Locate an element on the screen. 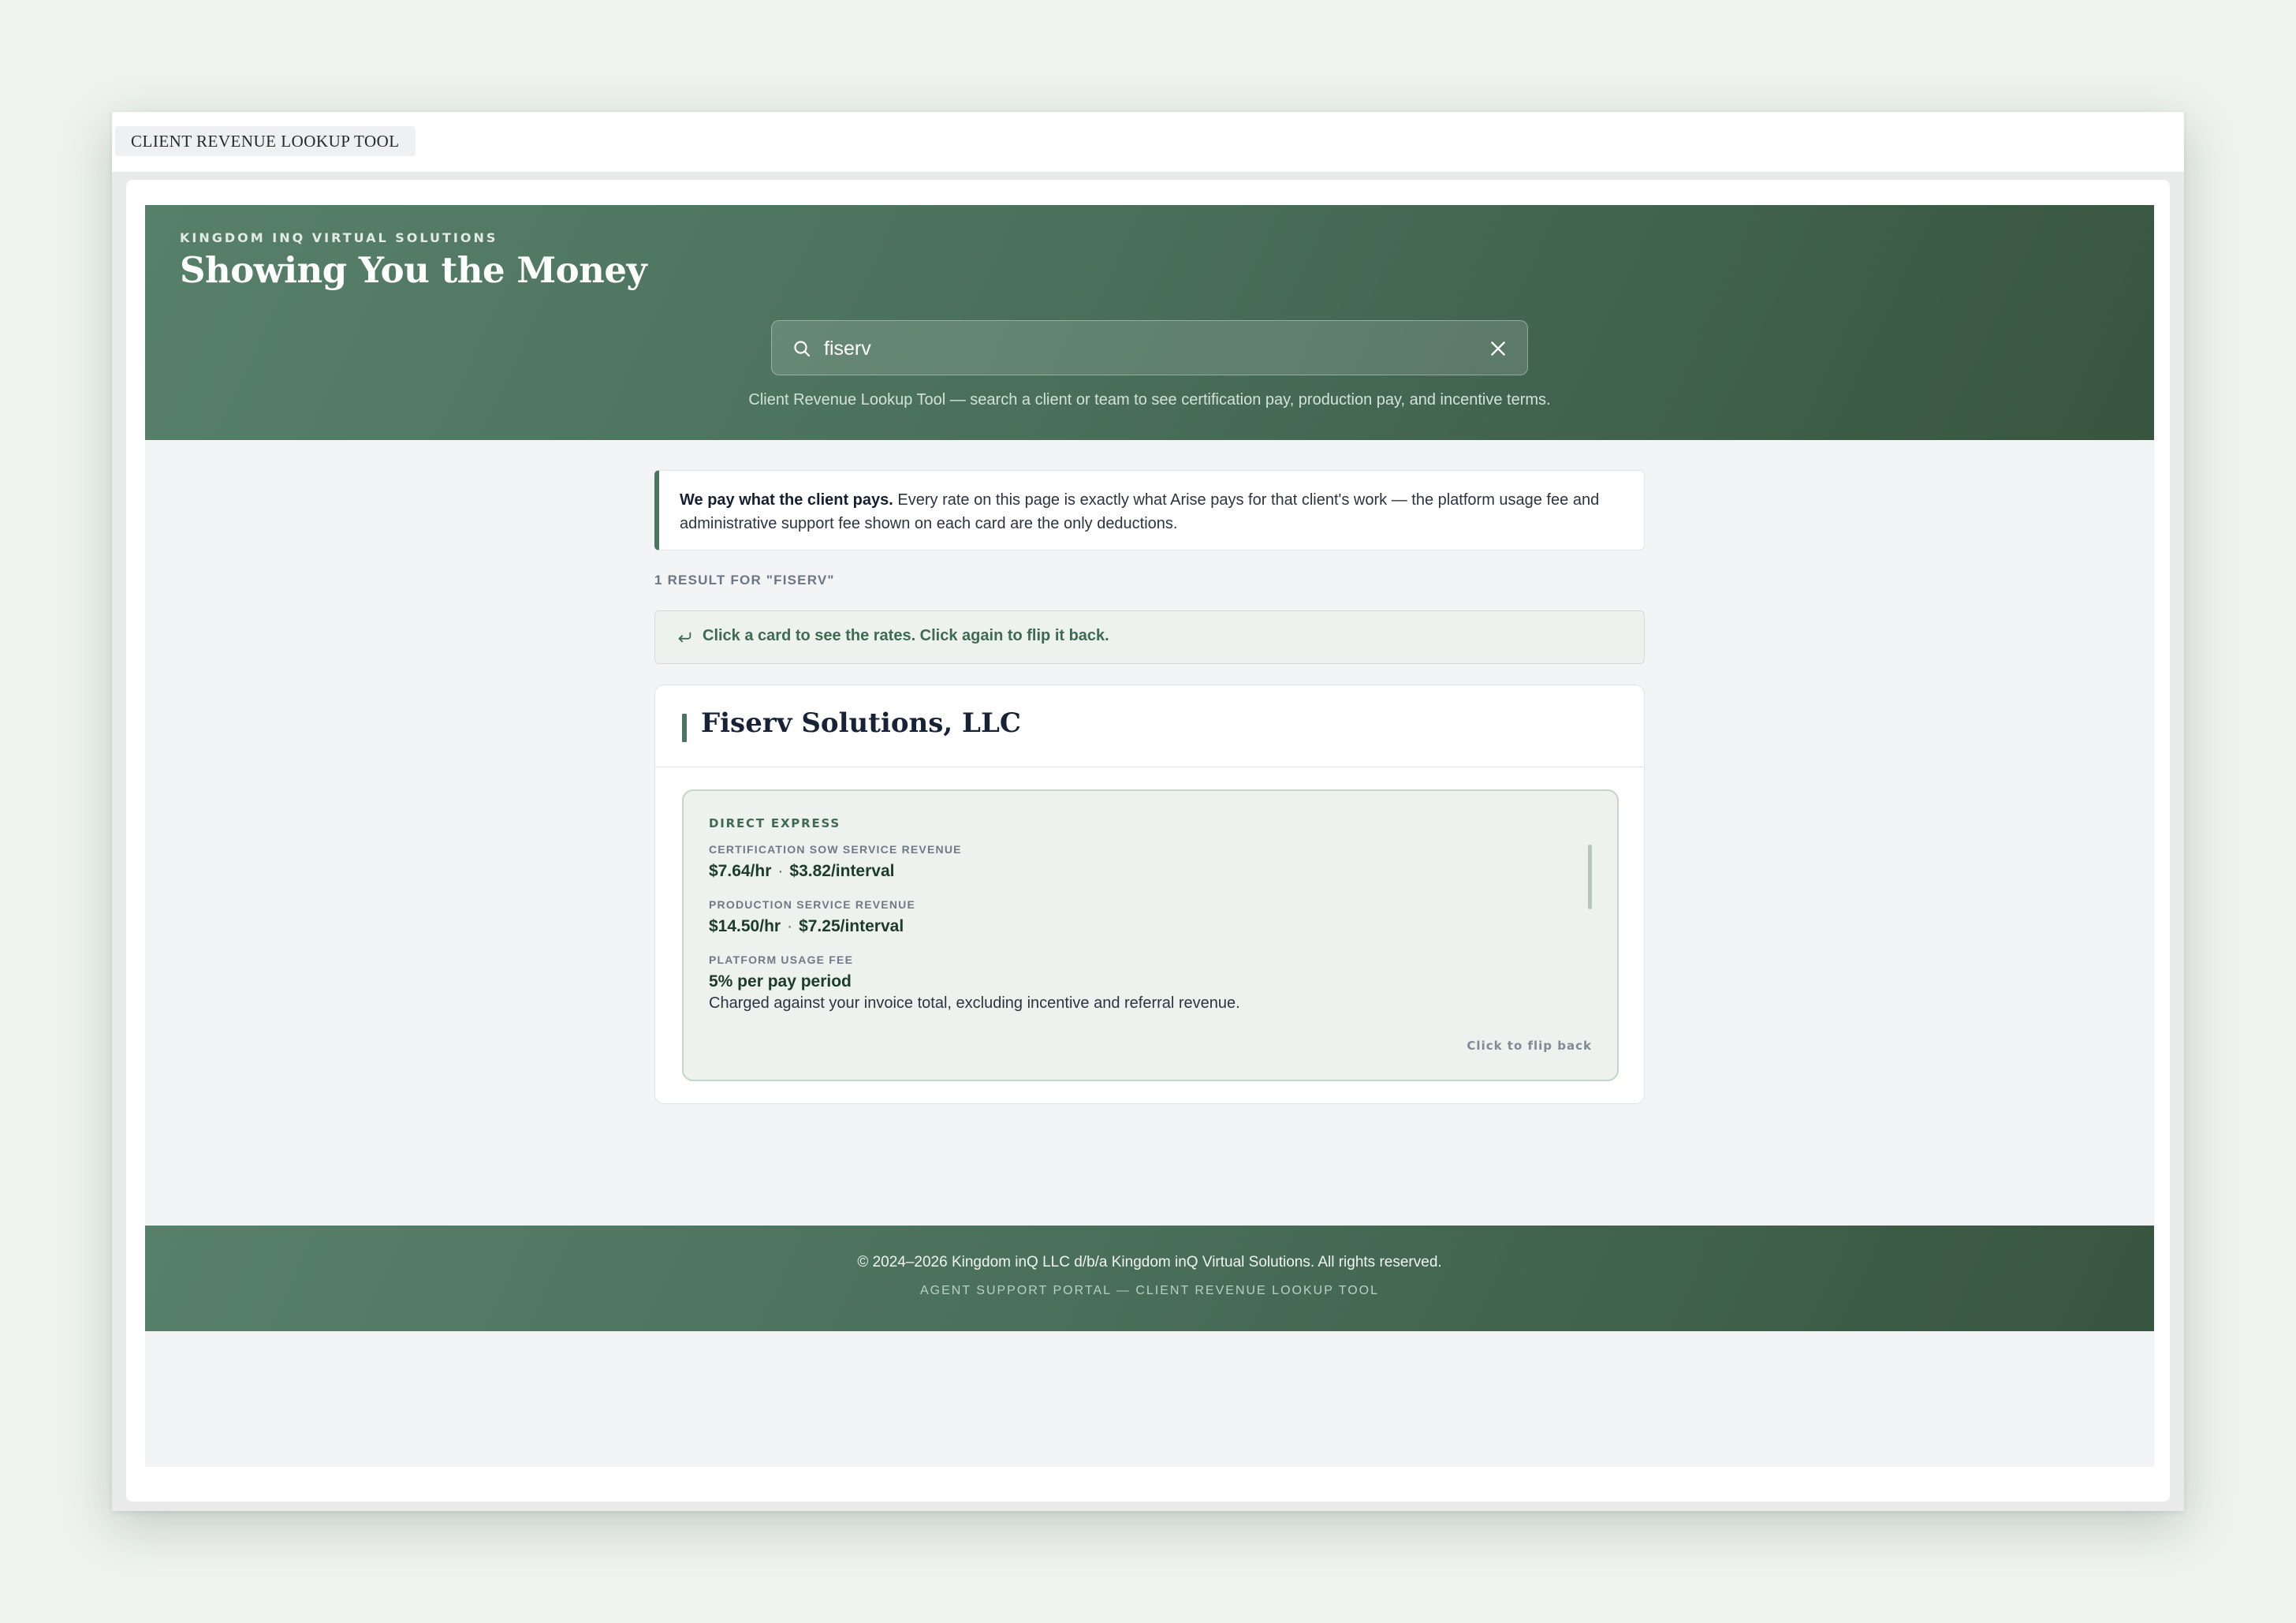  notice-bold: We pay what the client pays. is located at coordinates (786, 500).